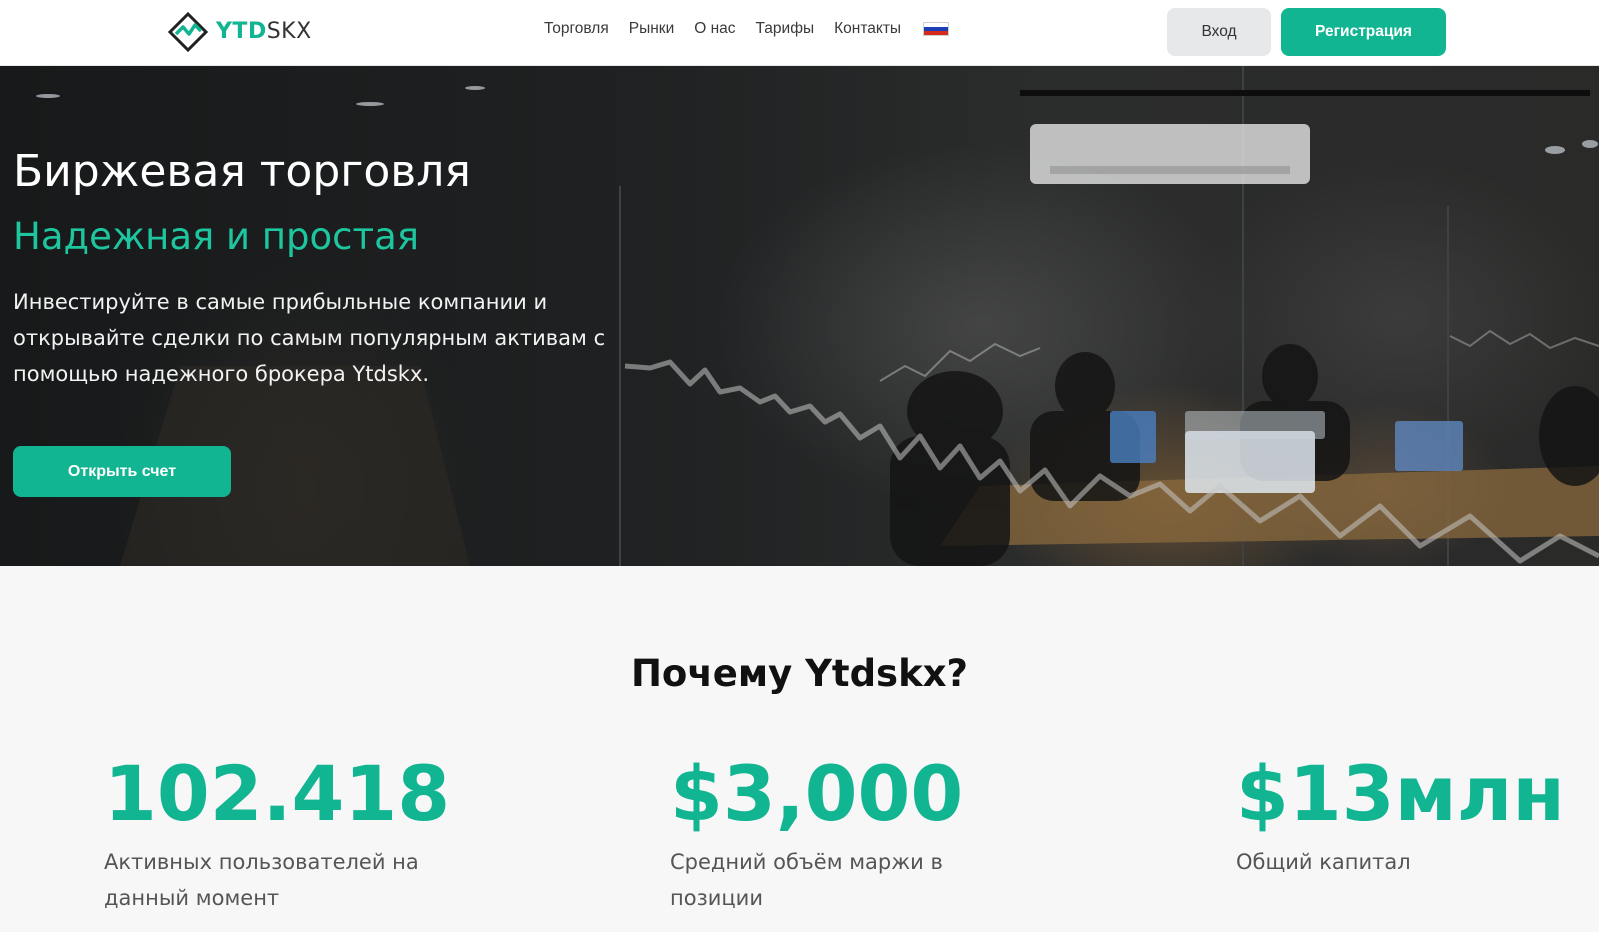  Describe the element at coordinates (576, 29) in the screenshot. I see `nav-item-trading: Торговля` at that location.